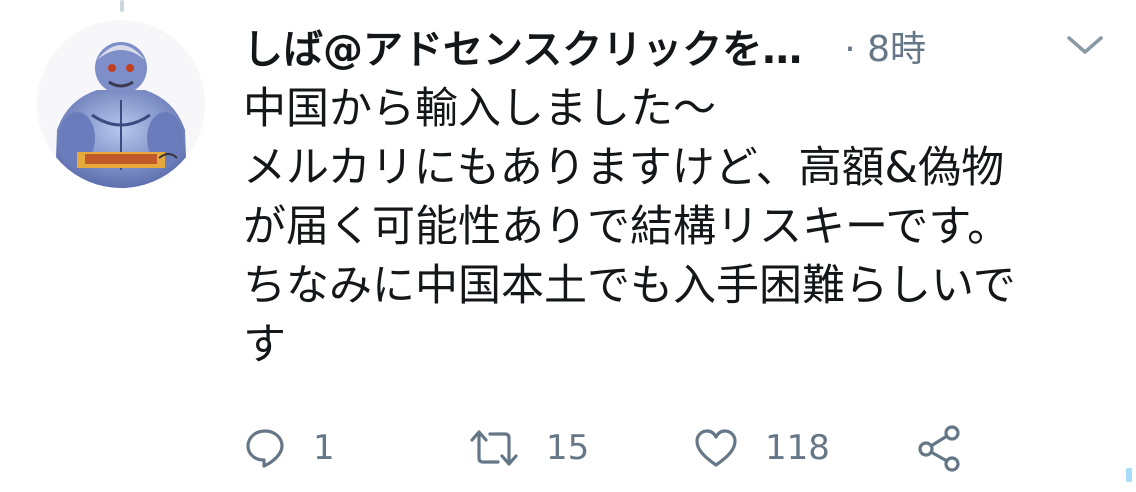  What do you see at coordinates (324, 448) in the screenshot?
I see `reply-count: 1` at bounding box center [324, 448].